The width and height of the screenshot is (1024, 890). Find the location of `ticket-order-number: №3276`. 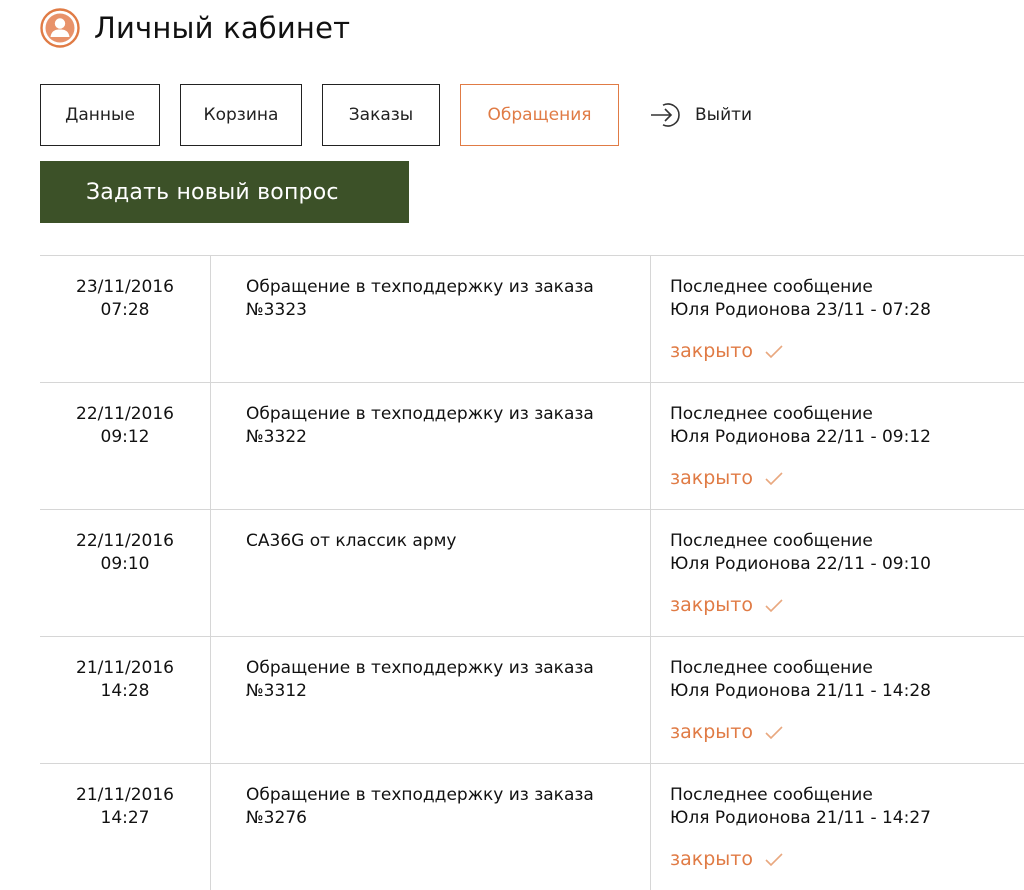

ticket-order-number: №3276 is located at coordinates (276, 818).